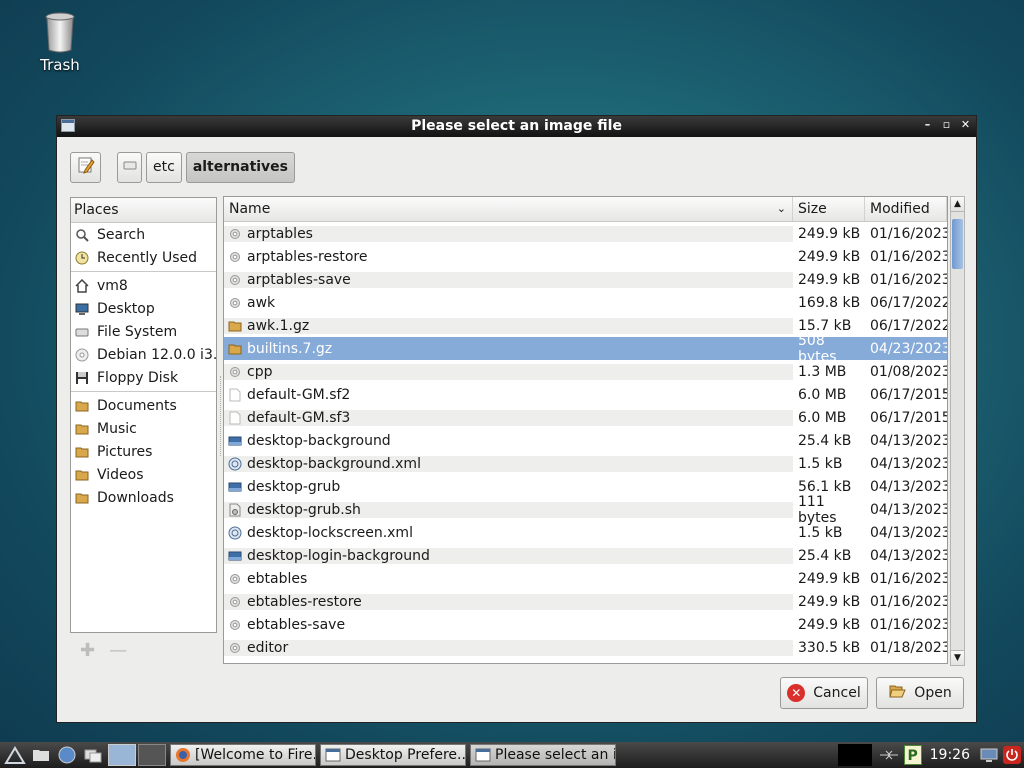 The height and width of the screenshot is (768, 1024). I want to click on web-browser-icon, so click(67, 755).